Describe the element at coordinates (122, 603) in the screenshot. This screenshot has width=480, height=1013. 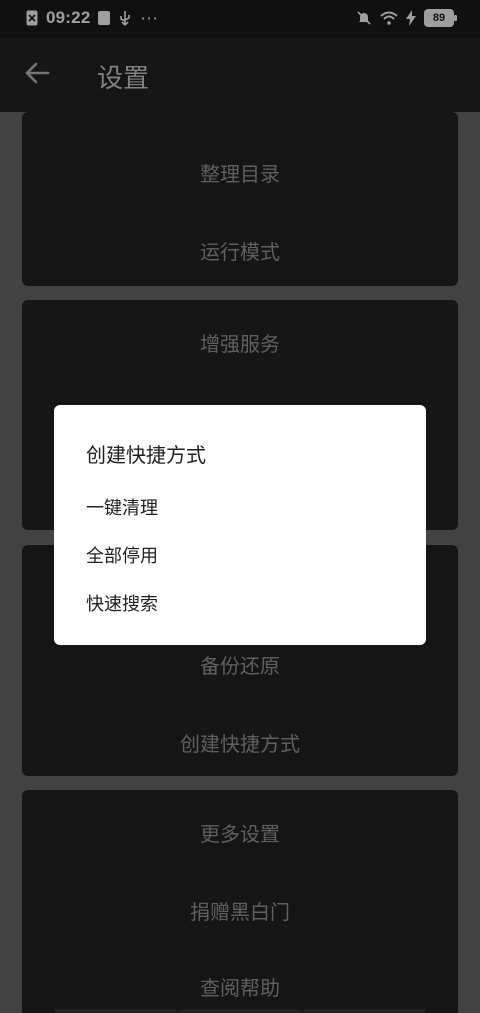
I see `dialog-option-quick-search: 快速搜索` at that location.